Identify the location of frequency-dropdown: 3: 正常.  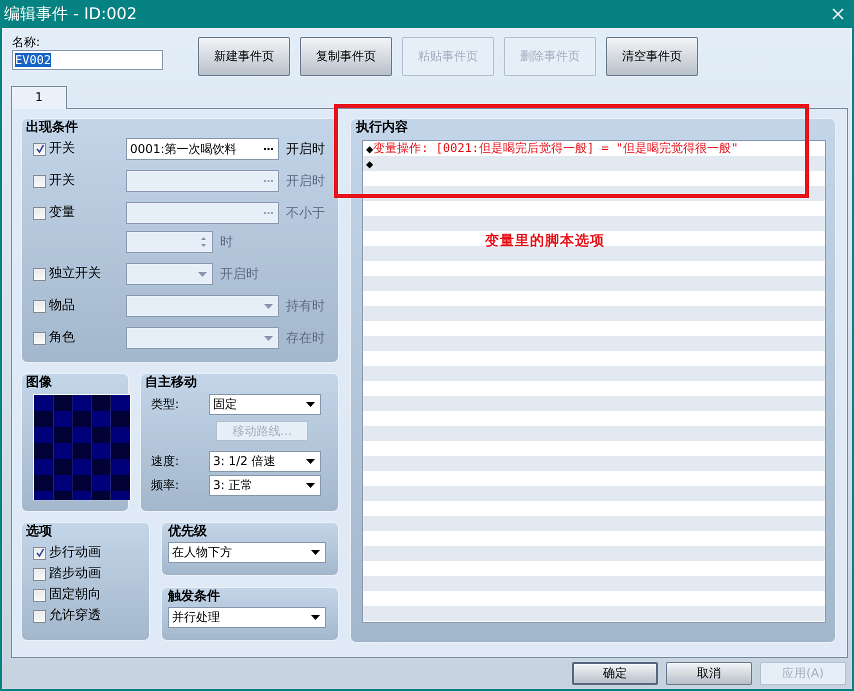
(265, 485).